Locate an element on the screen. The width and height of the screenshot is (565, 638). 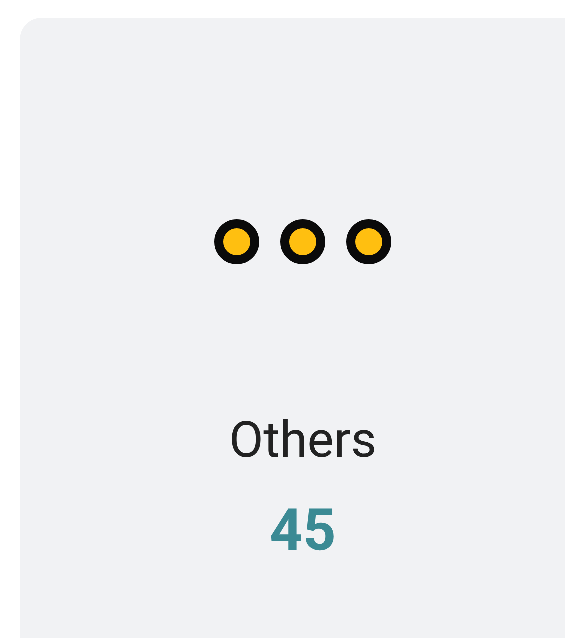
dots-icon is located at coordinates (303, 242).